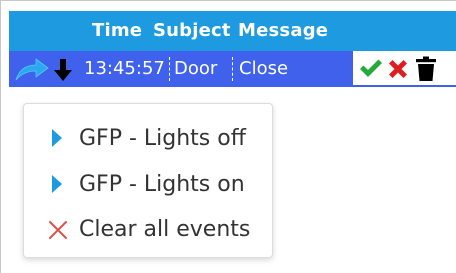 The image size is (456, 273). I want to click on event-row-main: 13:45:57 Door Close, so click(181, 69).